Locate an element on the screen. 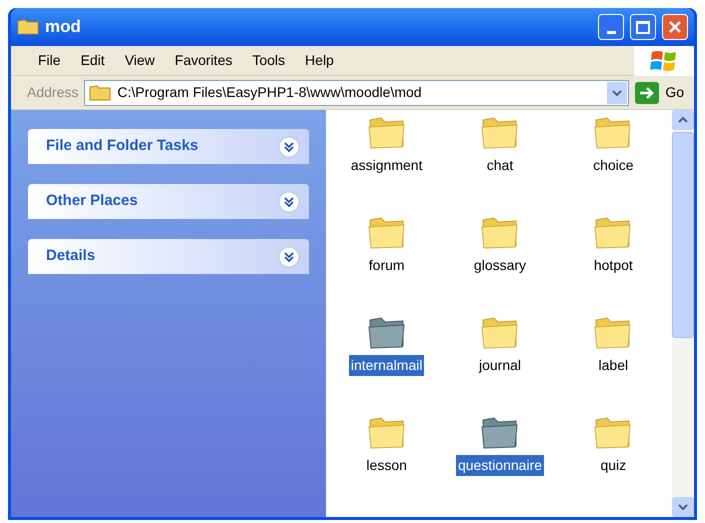 The image size is (705, 523). folder-label: questionnaire is located at coordinates (500, 465).